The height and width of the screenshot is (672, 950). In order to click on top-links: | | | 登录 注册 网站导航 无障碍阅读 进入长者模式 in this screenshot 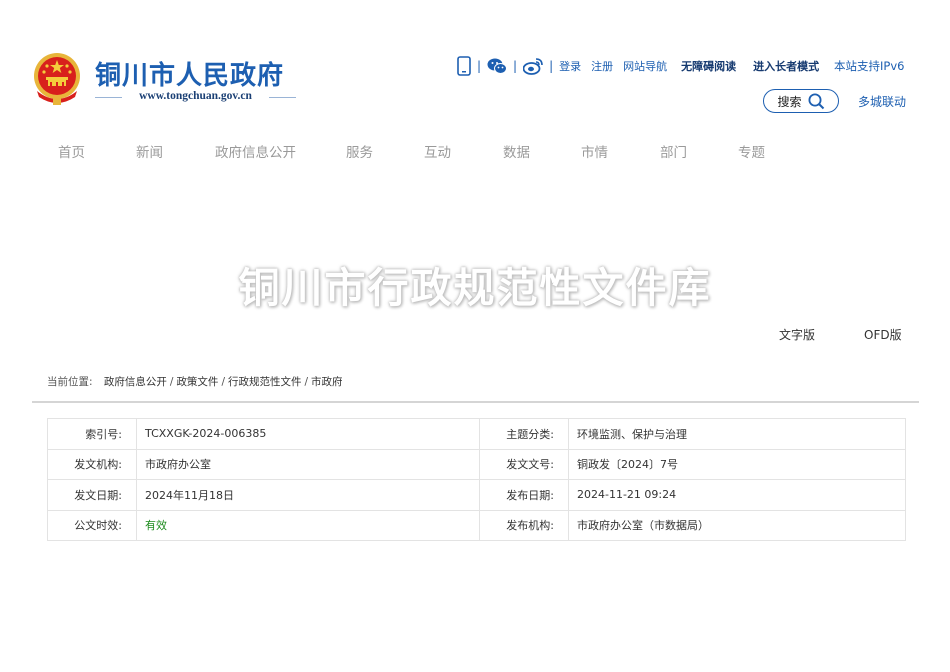, I will do `click(646, 66)`.